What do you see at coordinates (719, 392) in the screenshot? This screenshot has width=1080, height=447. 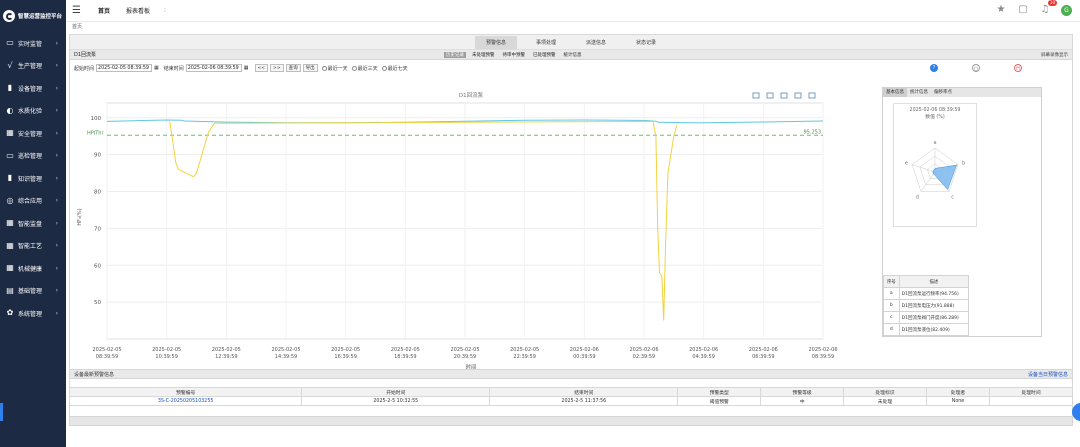 I see `column-header: 预警类型` at bounding box center [719, 392].